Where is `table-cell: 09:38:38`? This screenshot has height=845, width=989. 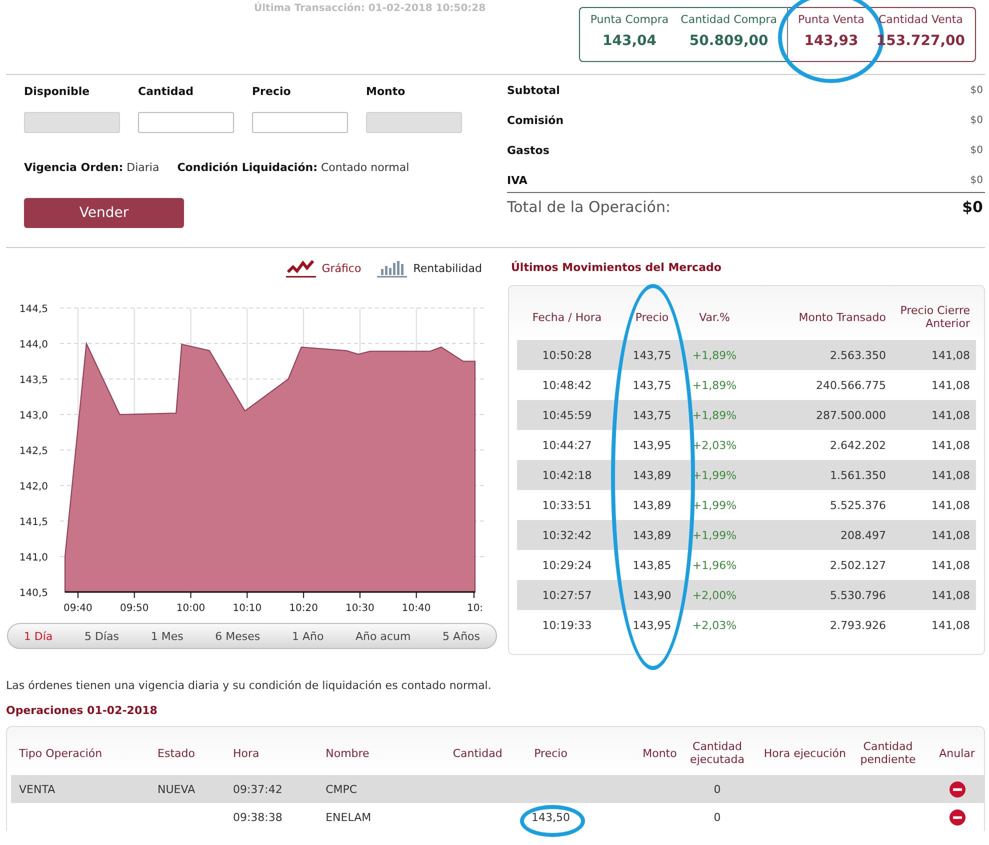 table-cell: 09:38:38 is located at coordinates (257, 817).